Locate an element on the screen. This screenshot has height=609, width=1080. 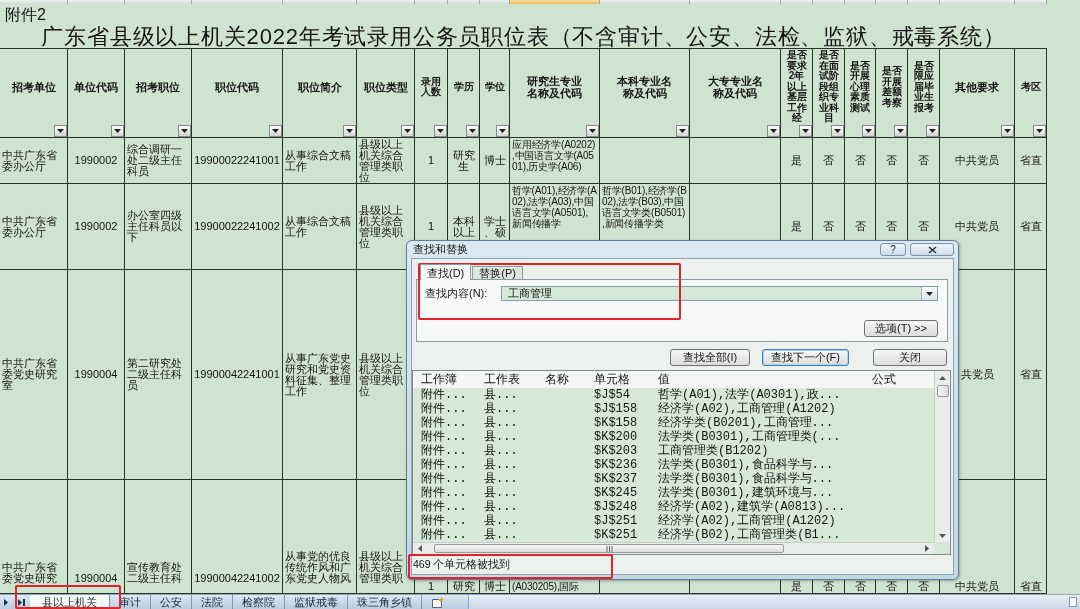
table-cell: 博士 is located at coordinates (495, 161).